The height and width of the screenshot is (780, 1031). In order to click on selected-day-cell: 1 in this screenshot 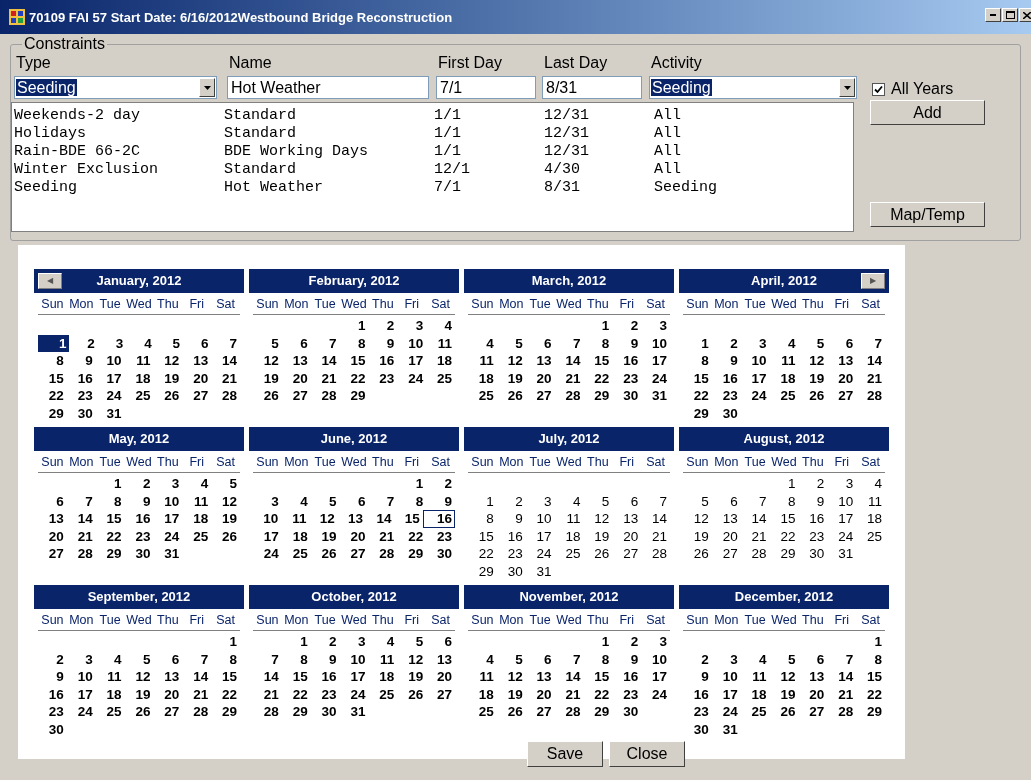, I will do `click(54, 343)`.